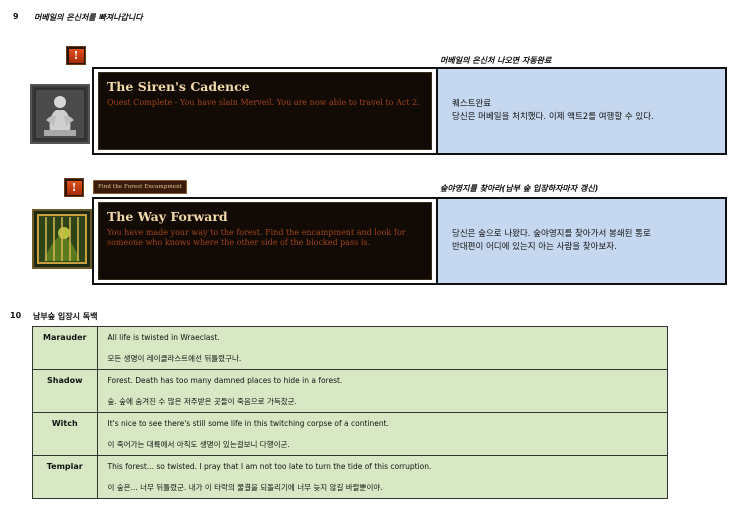 This screenshot has width=740, height=517. I want to click on monologue-korean: 이 죽어가는 대륙에서 아직도 생명이 있는걸보니 다행이군., so click(198, 444).